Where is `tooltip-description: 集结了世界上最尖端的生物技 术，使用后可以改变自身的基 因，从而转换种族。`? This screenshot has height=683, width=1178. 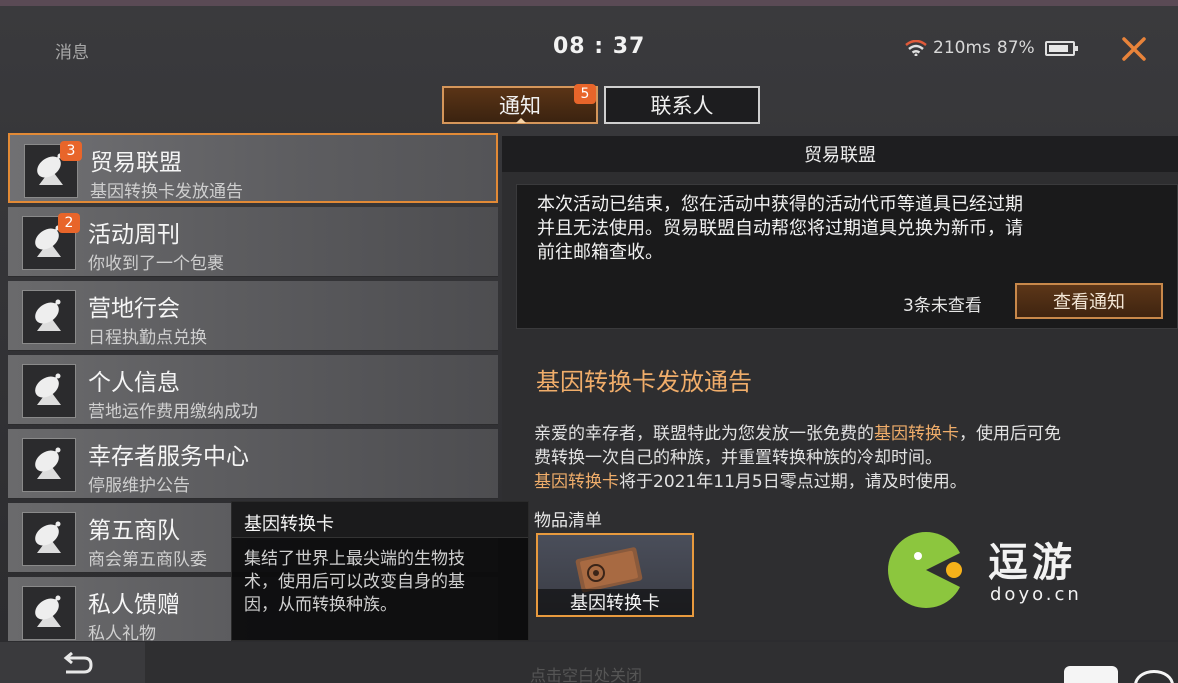
tooltip-description: 集结了世界上最尖端的生物技 术，使用后可以改变自身的基 因，从而转换种族。 is located at coordinates (382, 582).